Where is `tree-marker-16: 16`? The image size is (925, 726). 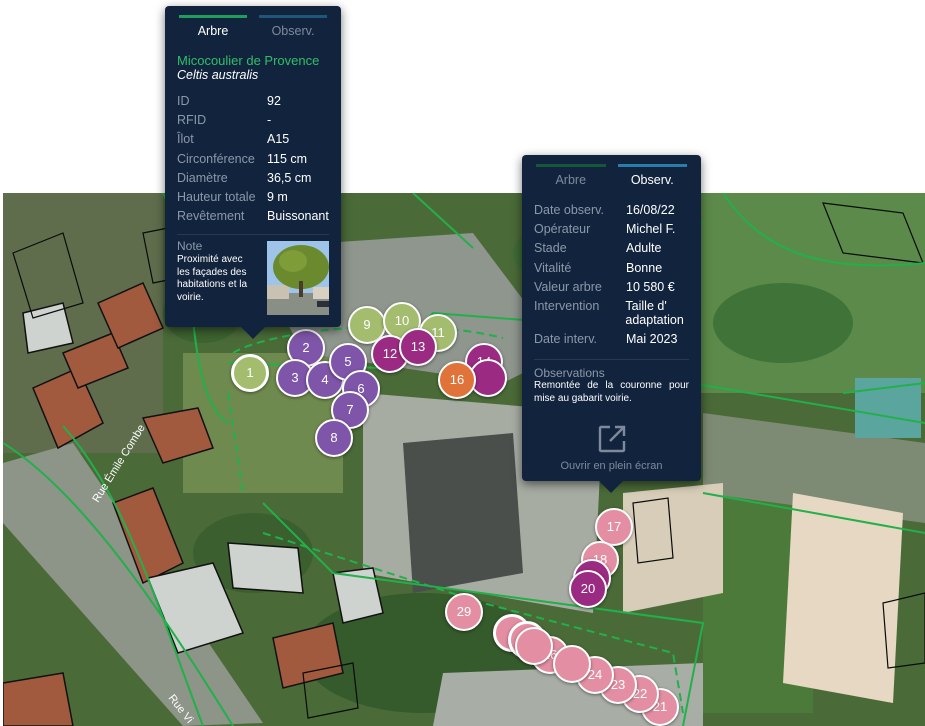 tree-marker-16: 16 is located at coordinates (457, 380).